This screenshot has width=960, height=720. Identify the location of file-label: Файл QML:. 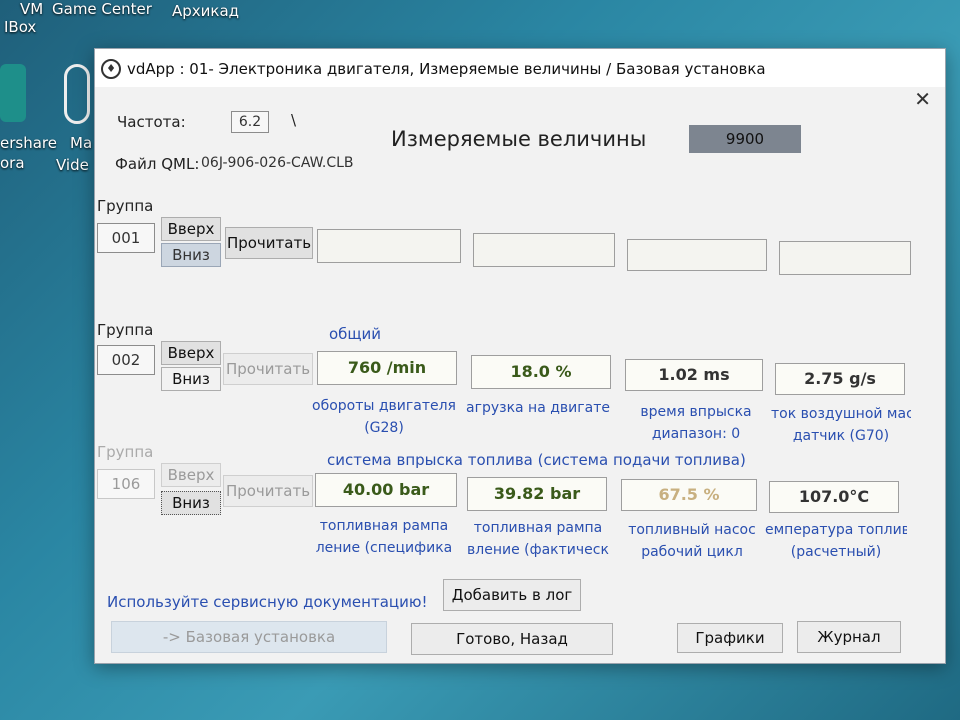
(157, 164).